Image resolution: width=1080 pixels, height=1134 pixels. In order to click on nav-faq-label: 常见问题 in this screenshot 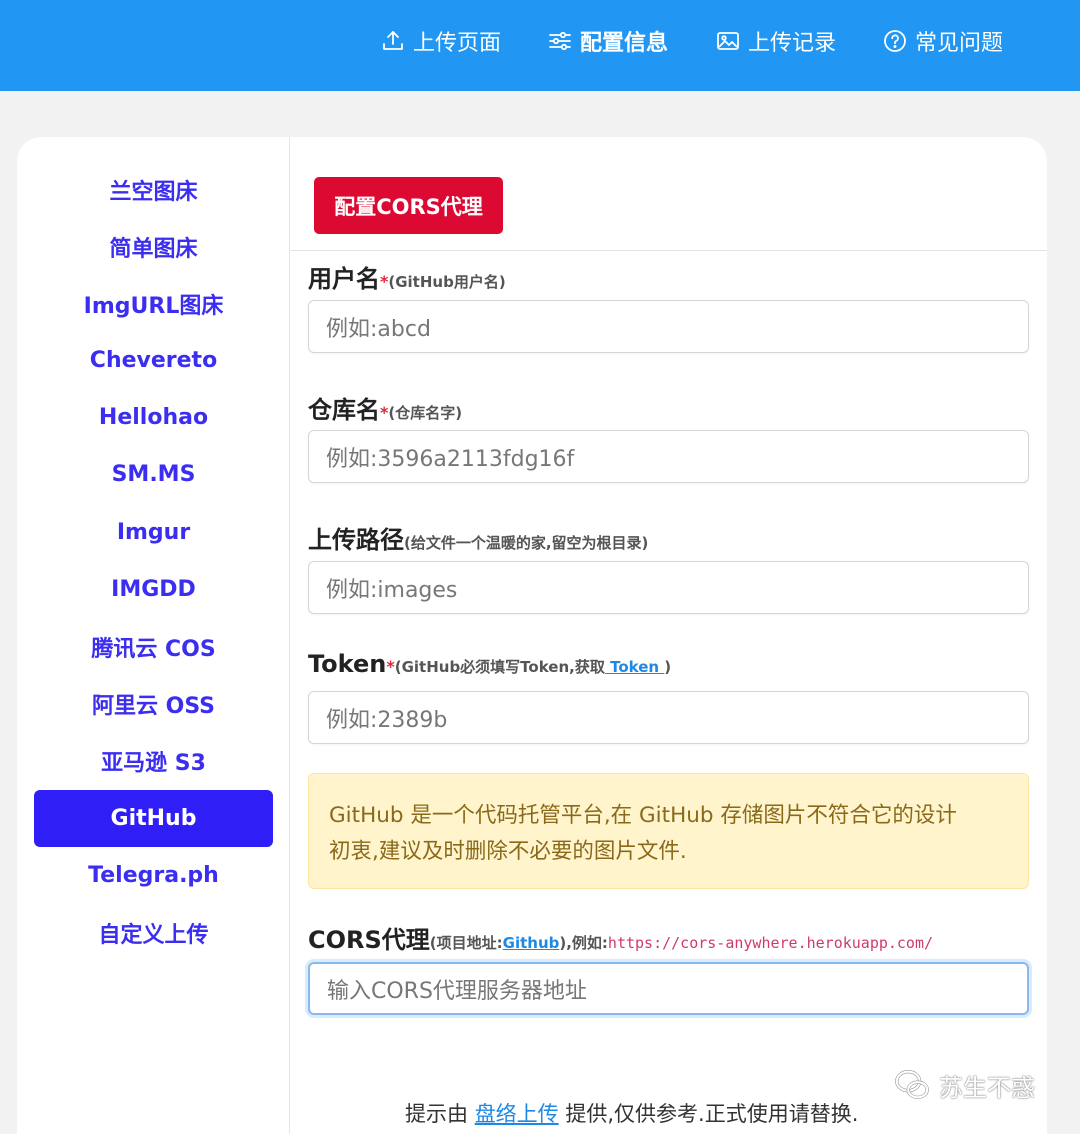, I will do `click(959, 43)`.